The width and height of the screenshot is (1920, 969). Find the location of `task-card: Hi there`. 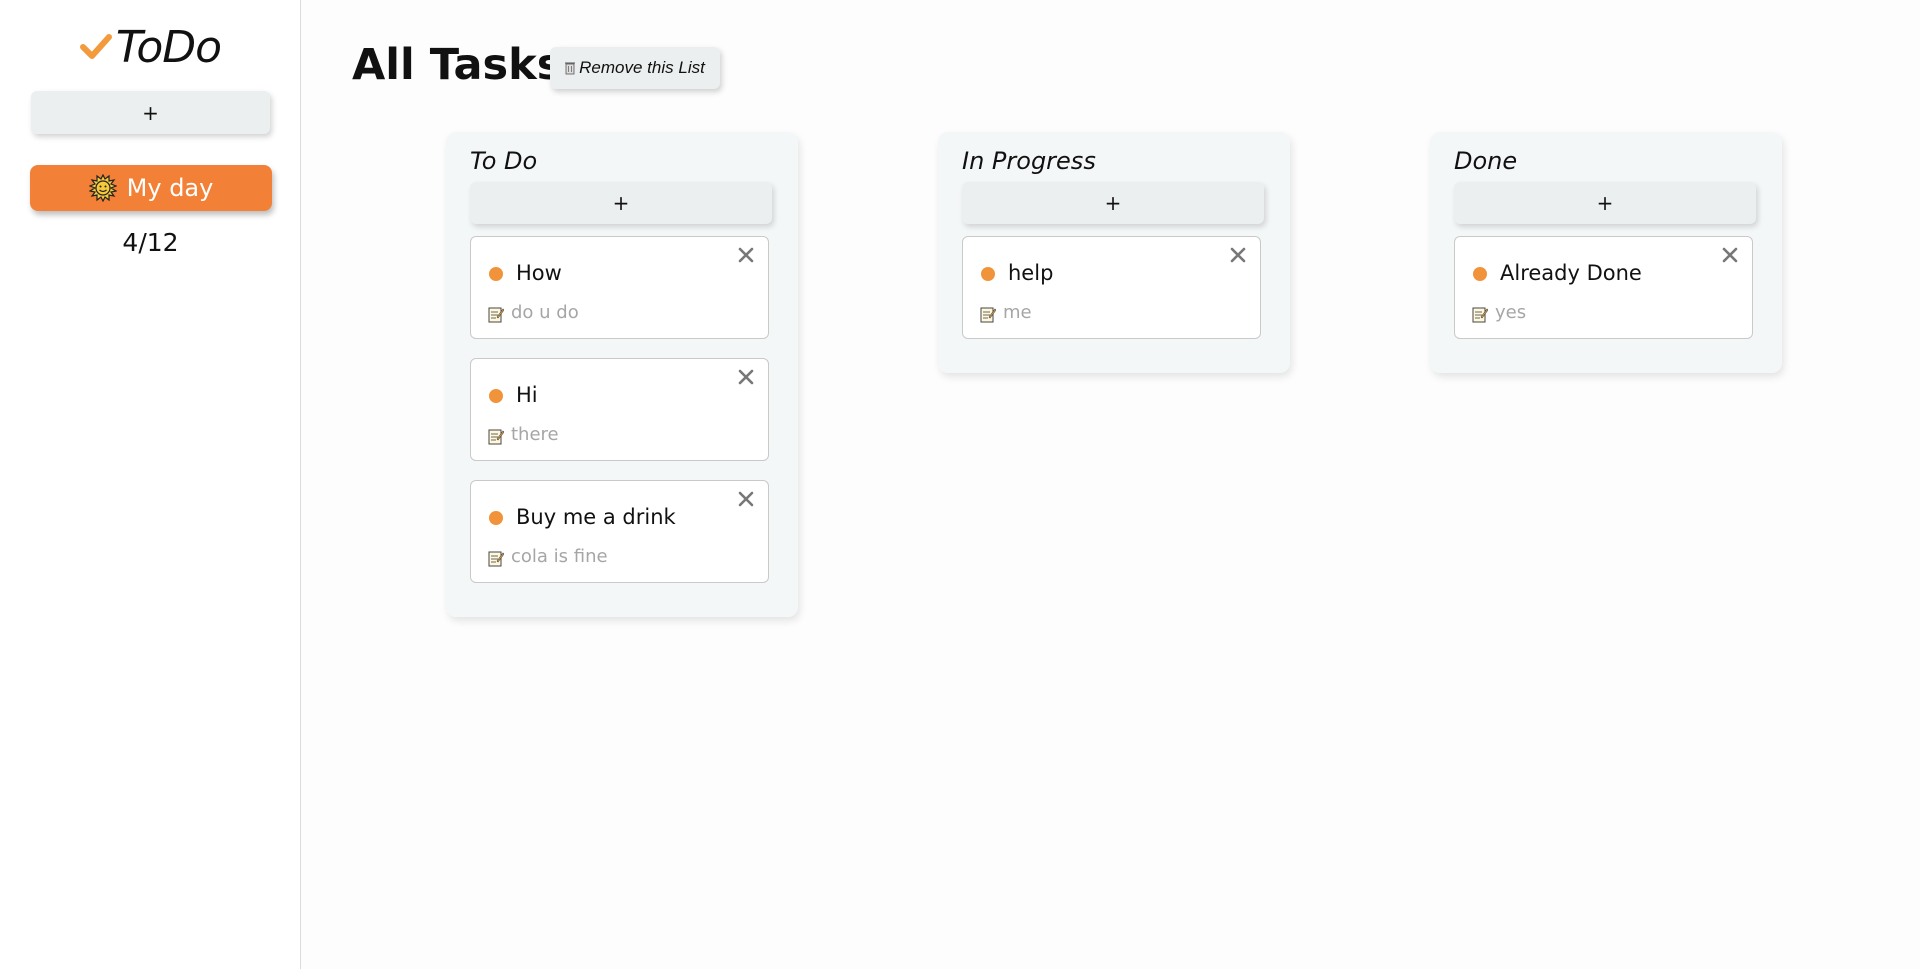

task-card: Hi there is located at coordinates (619, 409).